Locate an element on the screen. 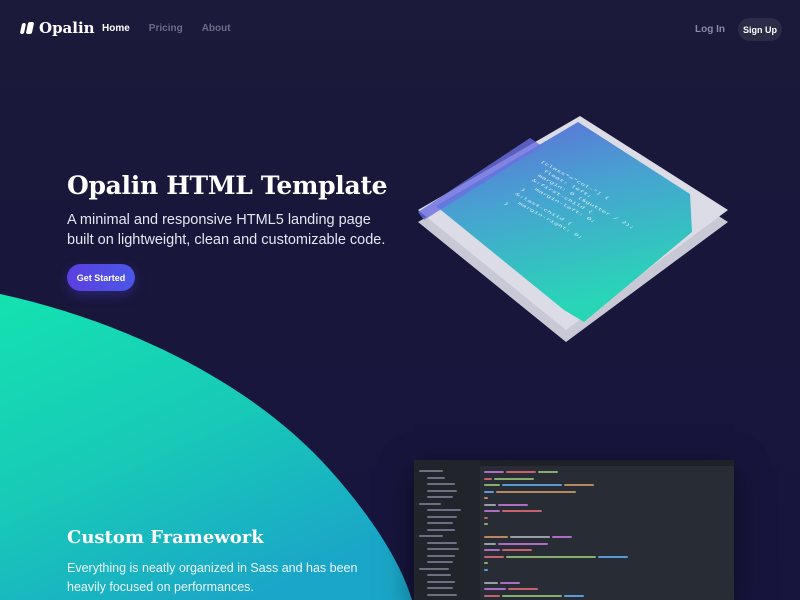  feature-title: Custom Framework is located at coordinates (165, 537).